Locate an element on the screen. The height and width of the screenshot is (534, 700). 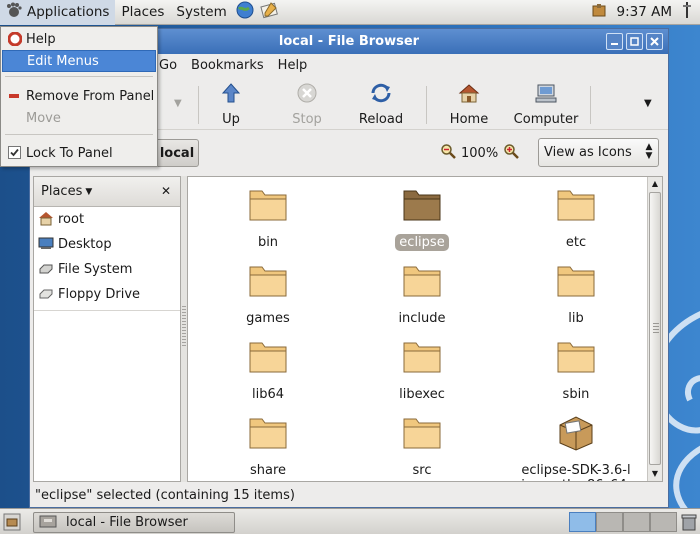
show-desktop-icon is located at coordinates (12, 523).